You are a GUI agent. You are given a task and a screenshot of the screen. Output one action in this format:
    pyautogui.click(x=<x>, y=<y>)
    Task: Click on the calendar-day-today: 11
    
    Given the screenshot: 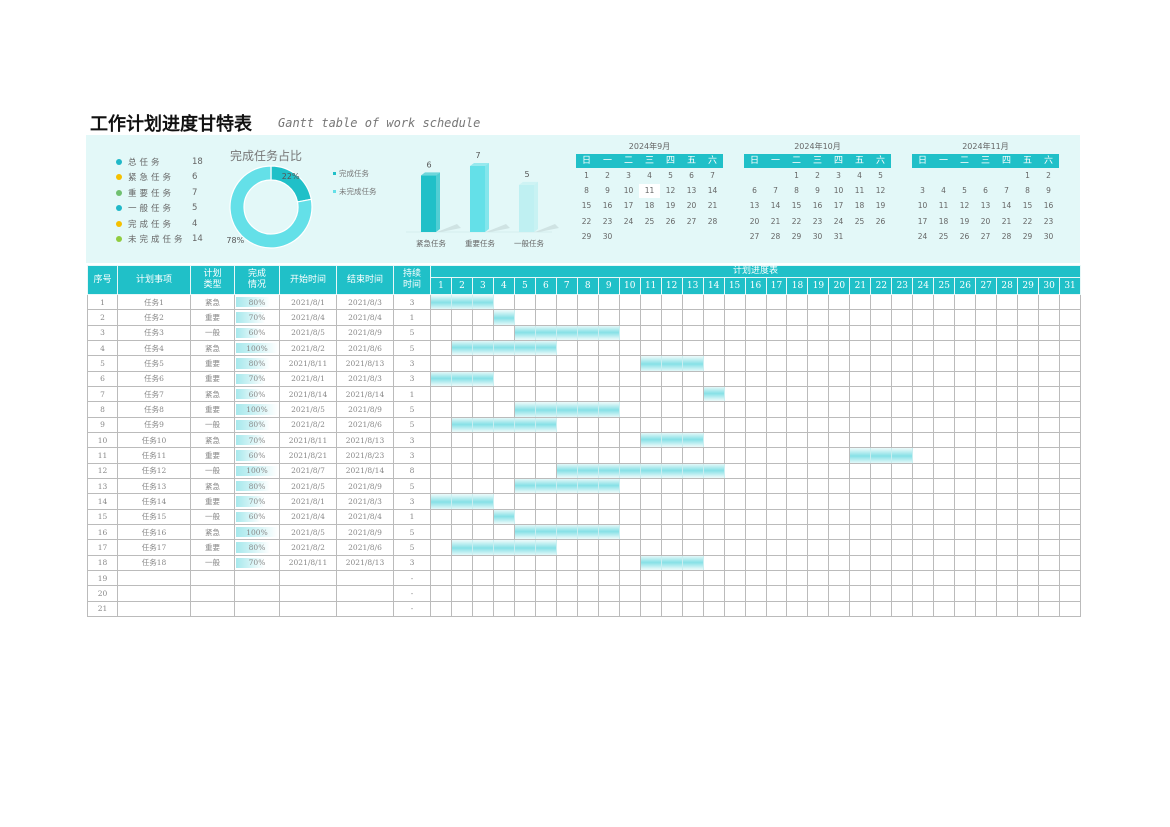 What is the action you would take?
    pyautogui.click(x=649, y=190)
    